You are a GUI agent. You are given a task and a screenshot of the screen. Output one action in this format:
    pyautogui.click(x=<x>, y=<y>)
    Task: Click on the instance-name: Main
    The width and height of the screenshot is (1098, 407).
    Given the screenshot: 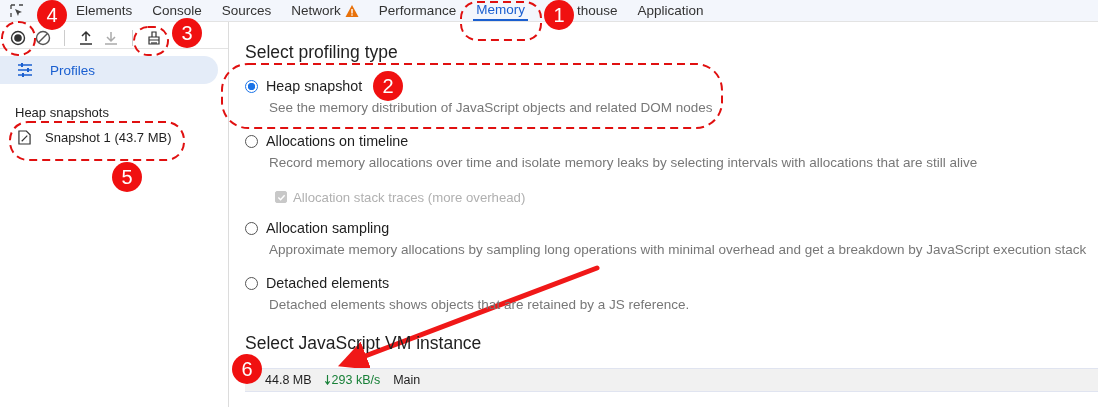 What is the action you would take?
    pyautogui.click(x=407, y=380)
    